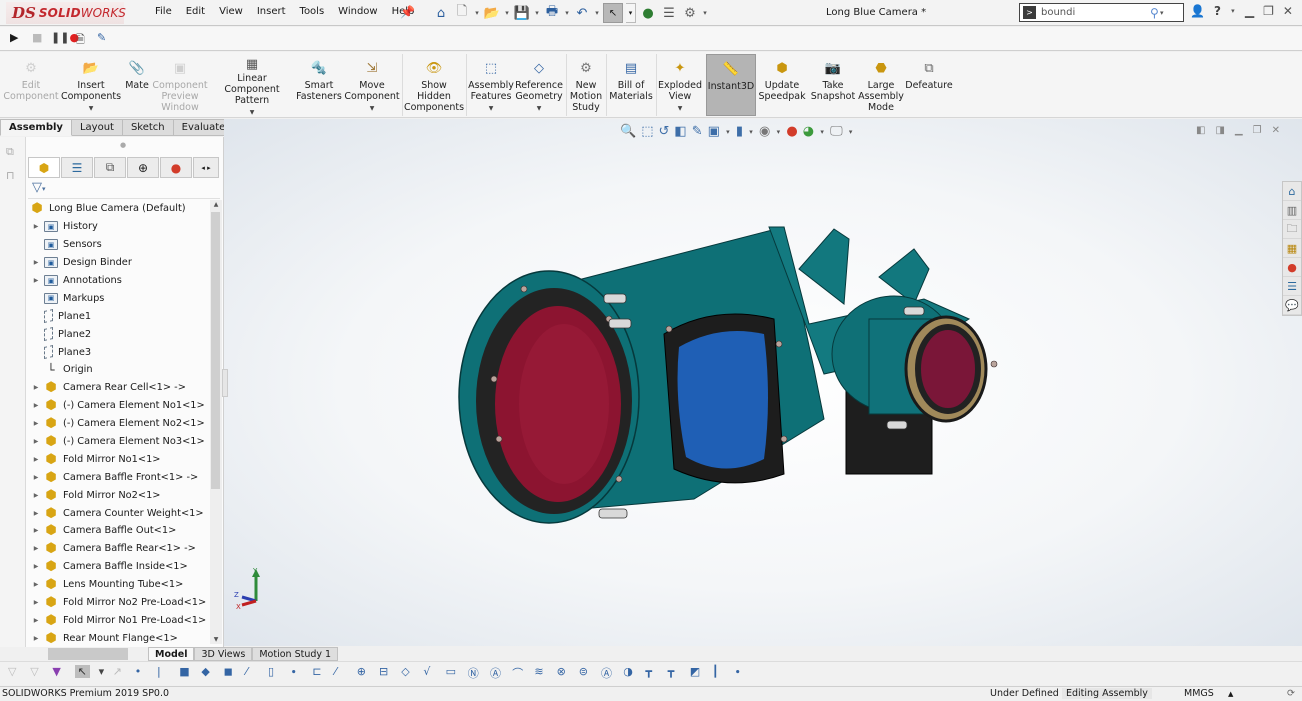 The width and height of the screenshot is (1302, 701). What do you see at coordinates (119, 406) in the screenshot?
I see `tree-item: ▶ ⬢ (-) Camera Element No1<1>` at bounding box center [119, 406].